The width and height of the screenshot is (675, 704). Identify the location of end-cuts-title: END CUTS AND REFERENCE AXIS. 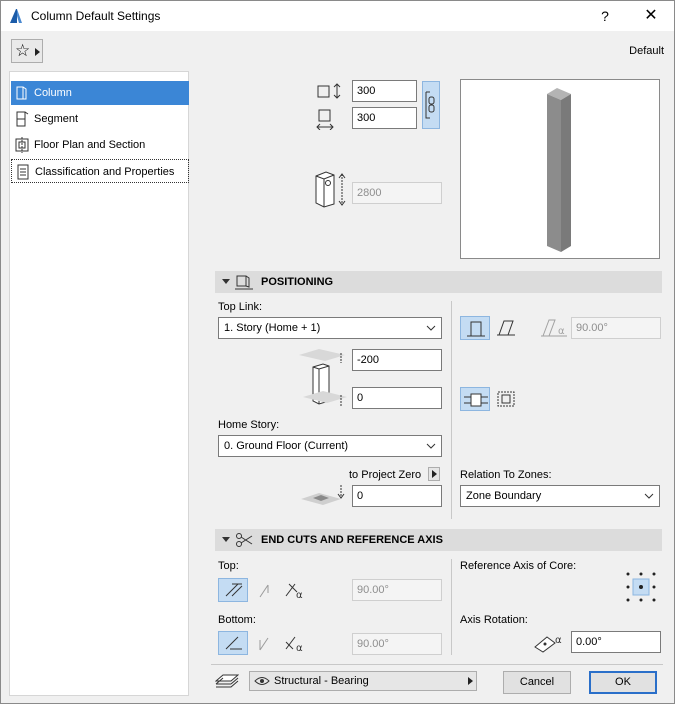
(352, 540).